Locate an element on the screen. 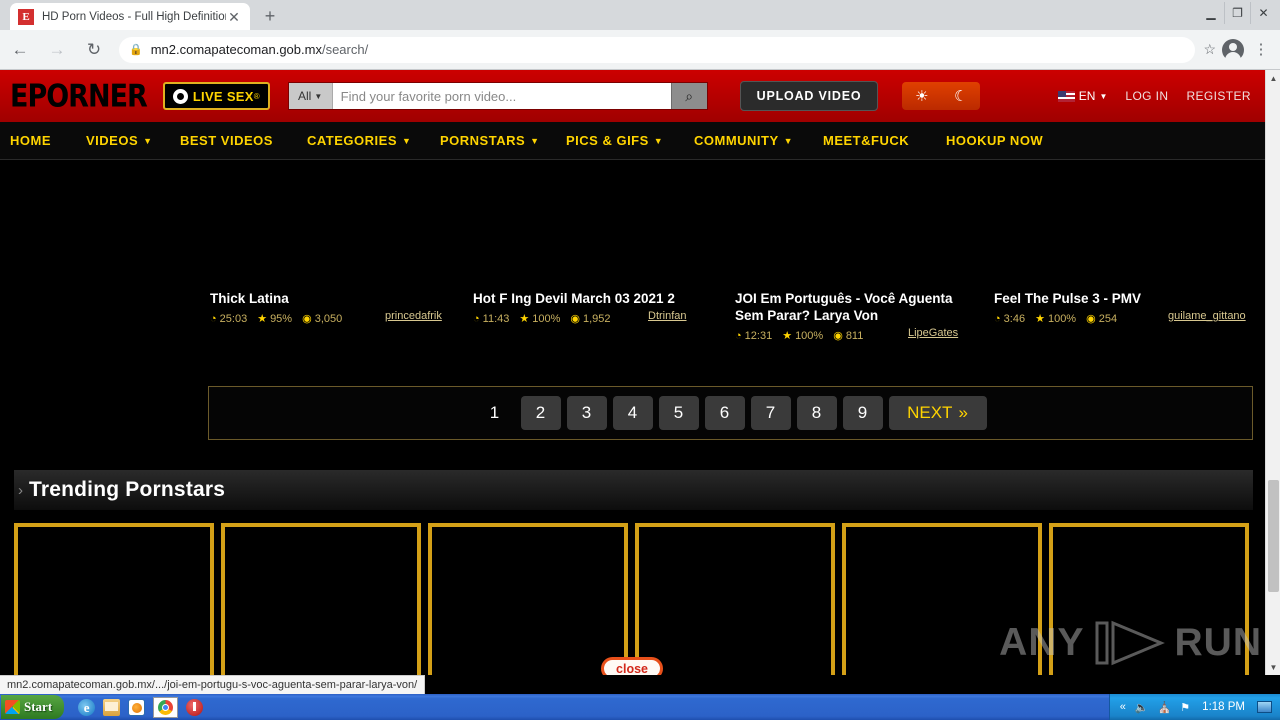  nav-item-label: COMMUNITY is located at coordinates (736, 140).